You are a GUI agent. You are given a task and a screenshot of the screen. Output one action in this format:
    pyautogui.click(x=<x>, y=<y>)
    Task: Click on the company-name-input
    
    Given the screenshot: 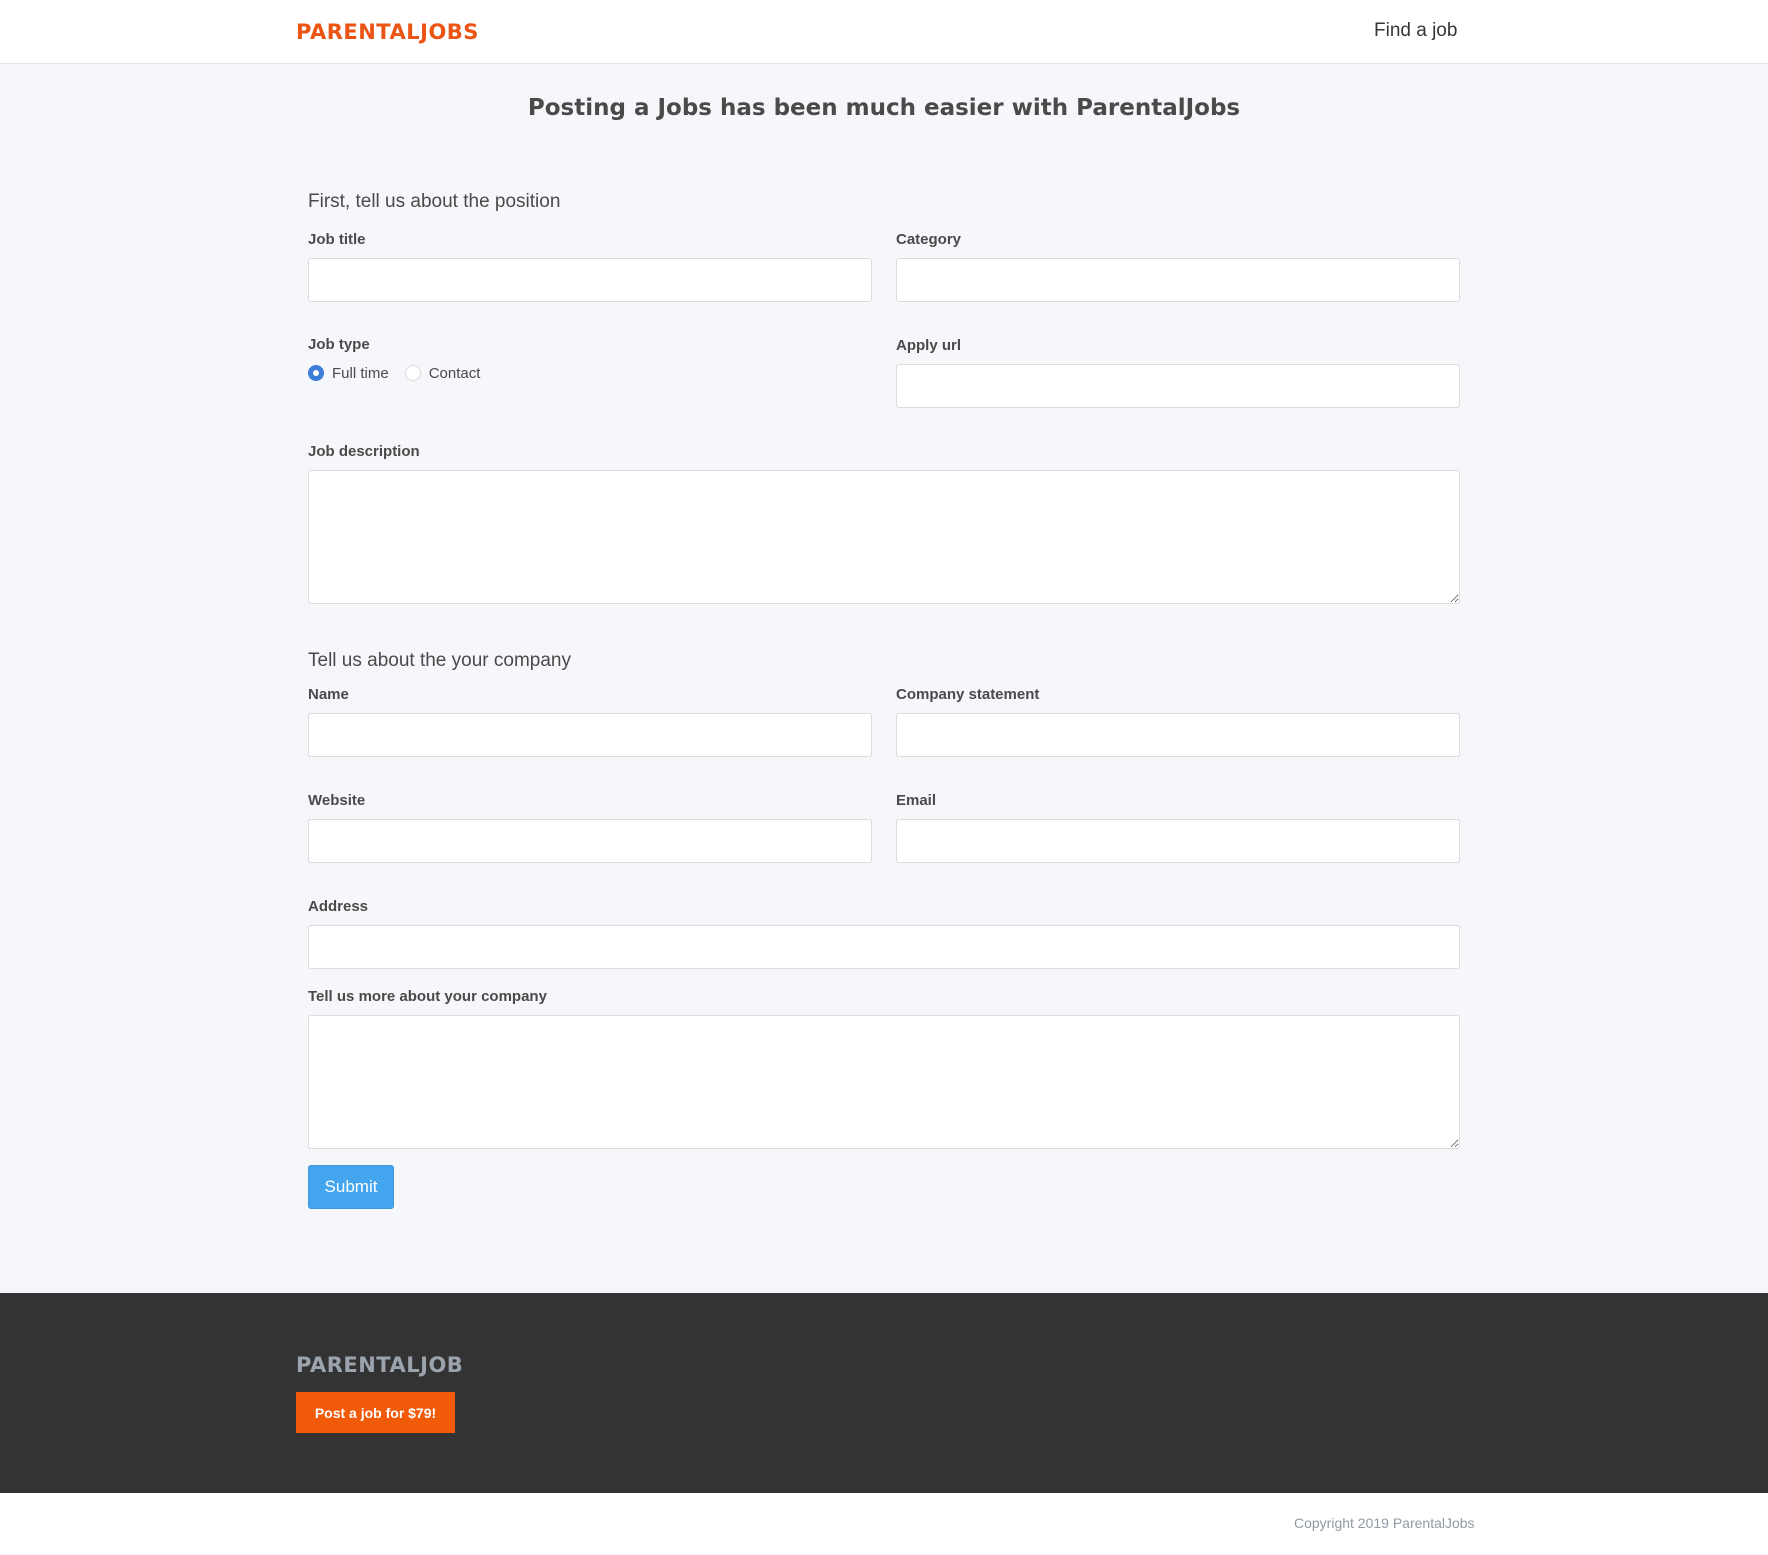 What is the action you would take?
    pyautogui.click(x=590, y=735)
    